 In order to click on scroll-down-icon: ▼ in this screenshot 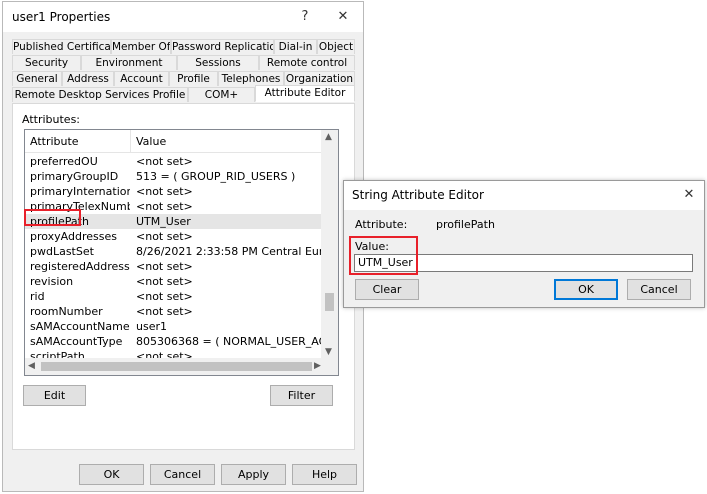, I will do `click(328, 352)`.